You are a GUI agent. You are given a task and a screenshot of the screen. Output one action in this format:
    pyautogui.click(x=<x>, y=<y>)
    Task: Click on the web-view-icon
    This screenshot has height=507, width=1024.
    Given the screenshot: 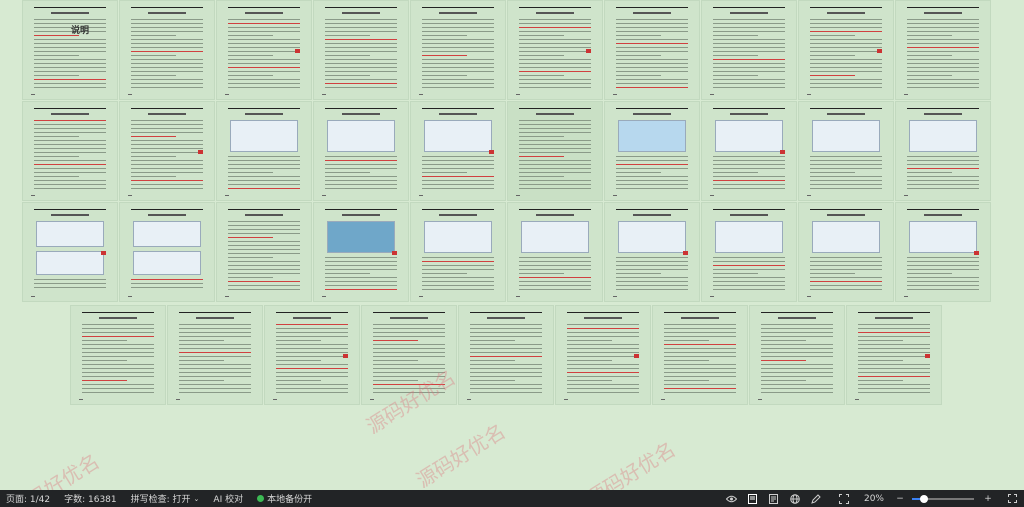 What is the action you would take?
    pyautogui.click(x=795, y=498)
    